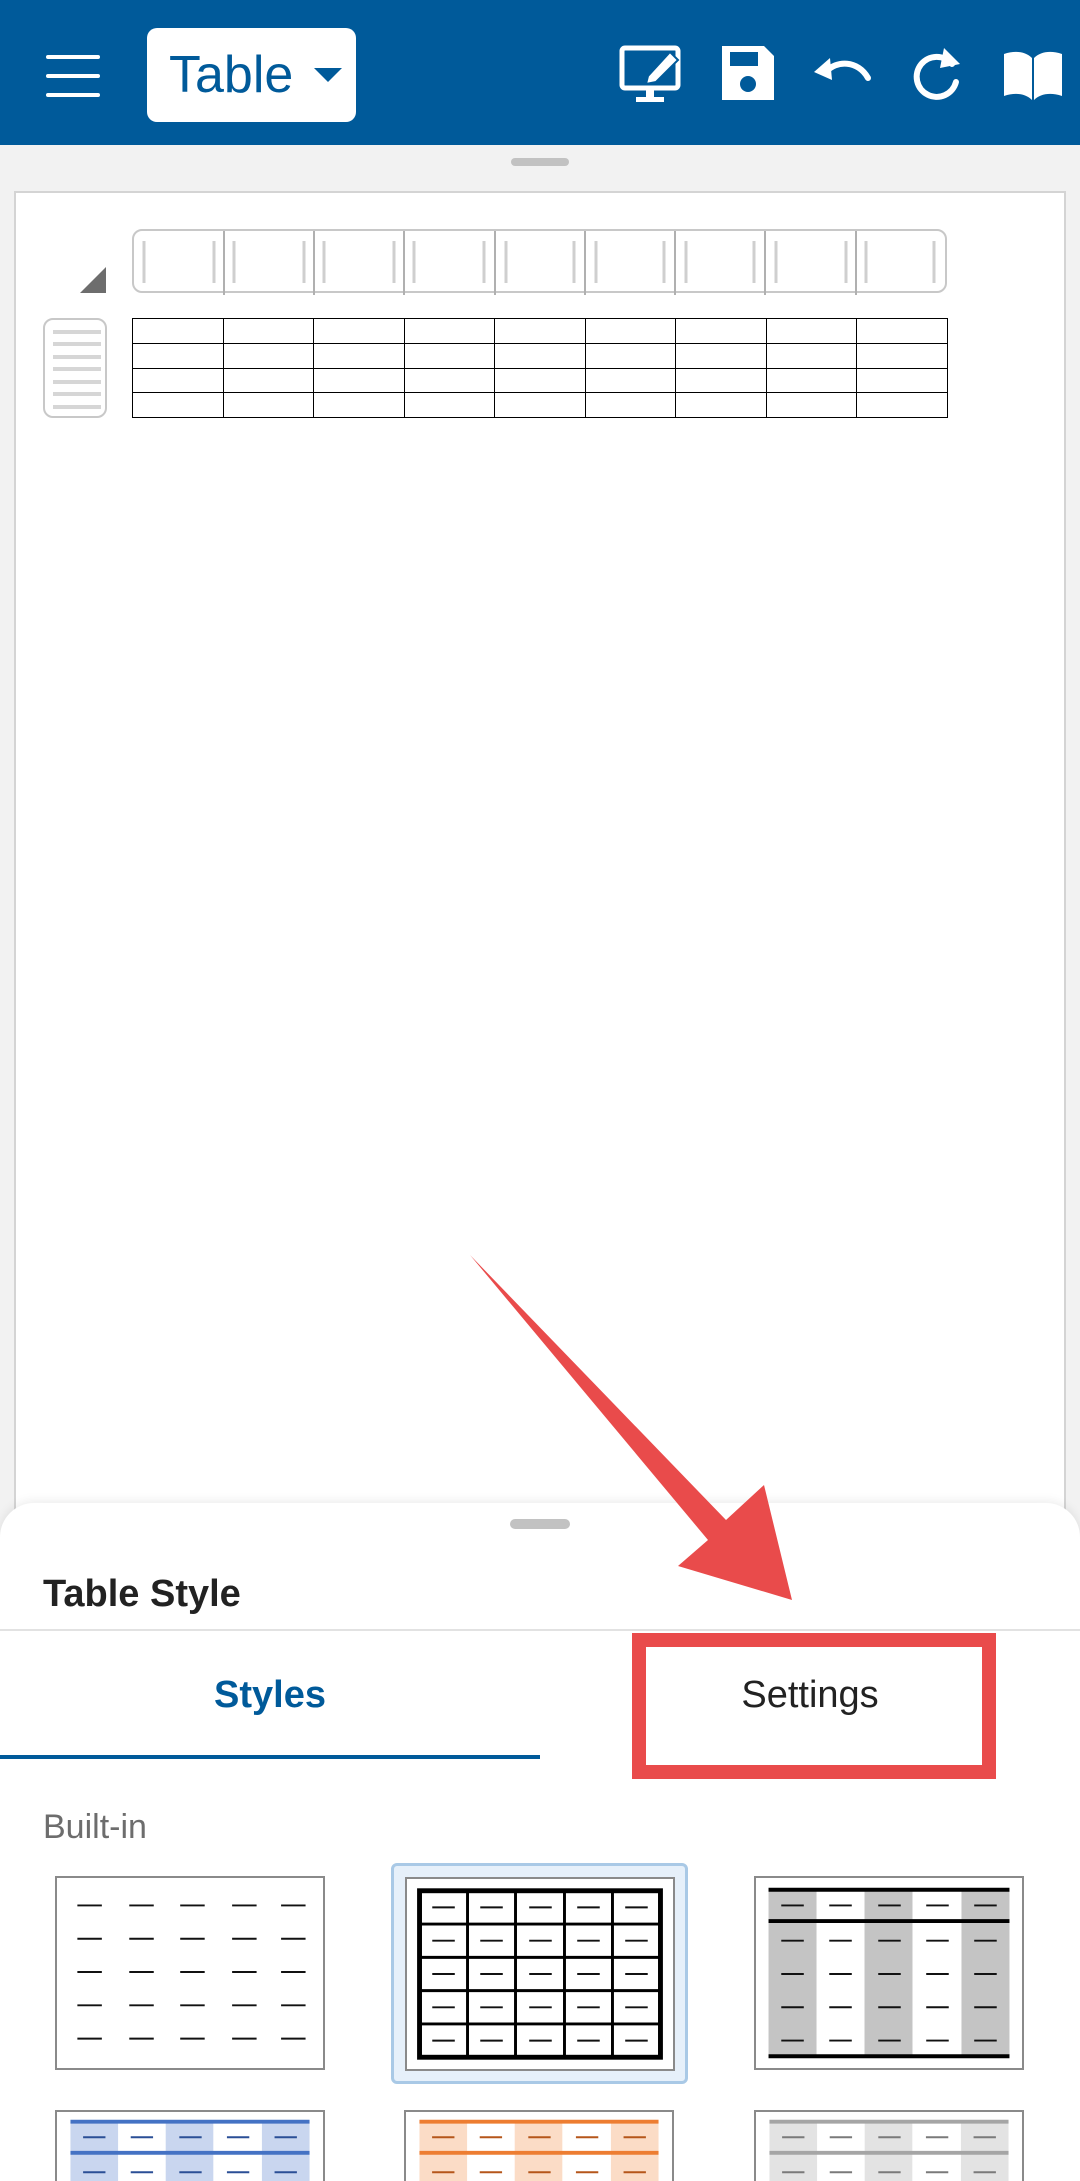 This screenshot has height=2181, width=1080. What do you see at coordinates (190, 2150) in the screenshot?
I see `style-banded-blue-preview` at bounding box center [190, 2150].